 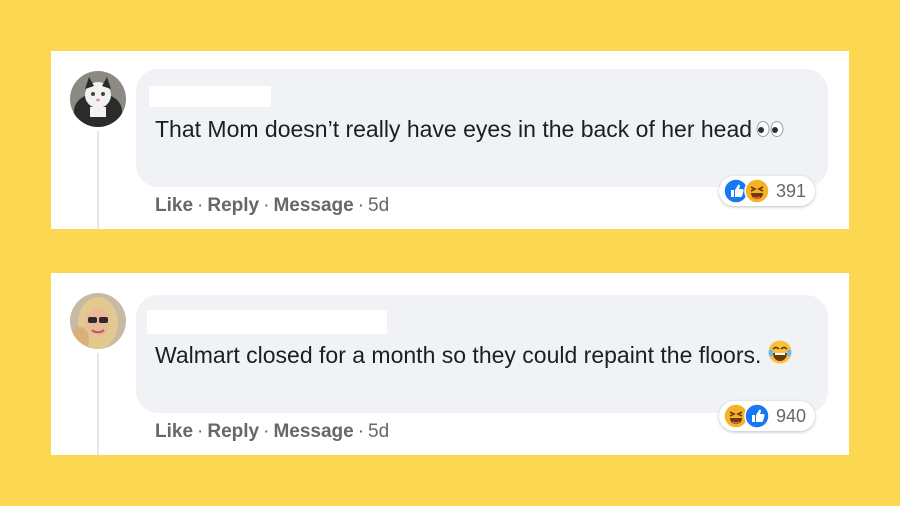 What do you see at coordinates (757, 191) in the screenshot?
I see `haha-icon` at bounding box center [757, 191].